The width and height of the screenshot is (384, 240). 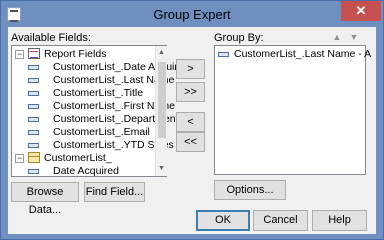 What do you see at coordinates (34, 53) in the screenshot?
I see `report-fields-icon` at bounding box center [34, 53].